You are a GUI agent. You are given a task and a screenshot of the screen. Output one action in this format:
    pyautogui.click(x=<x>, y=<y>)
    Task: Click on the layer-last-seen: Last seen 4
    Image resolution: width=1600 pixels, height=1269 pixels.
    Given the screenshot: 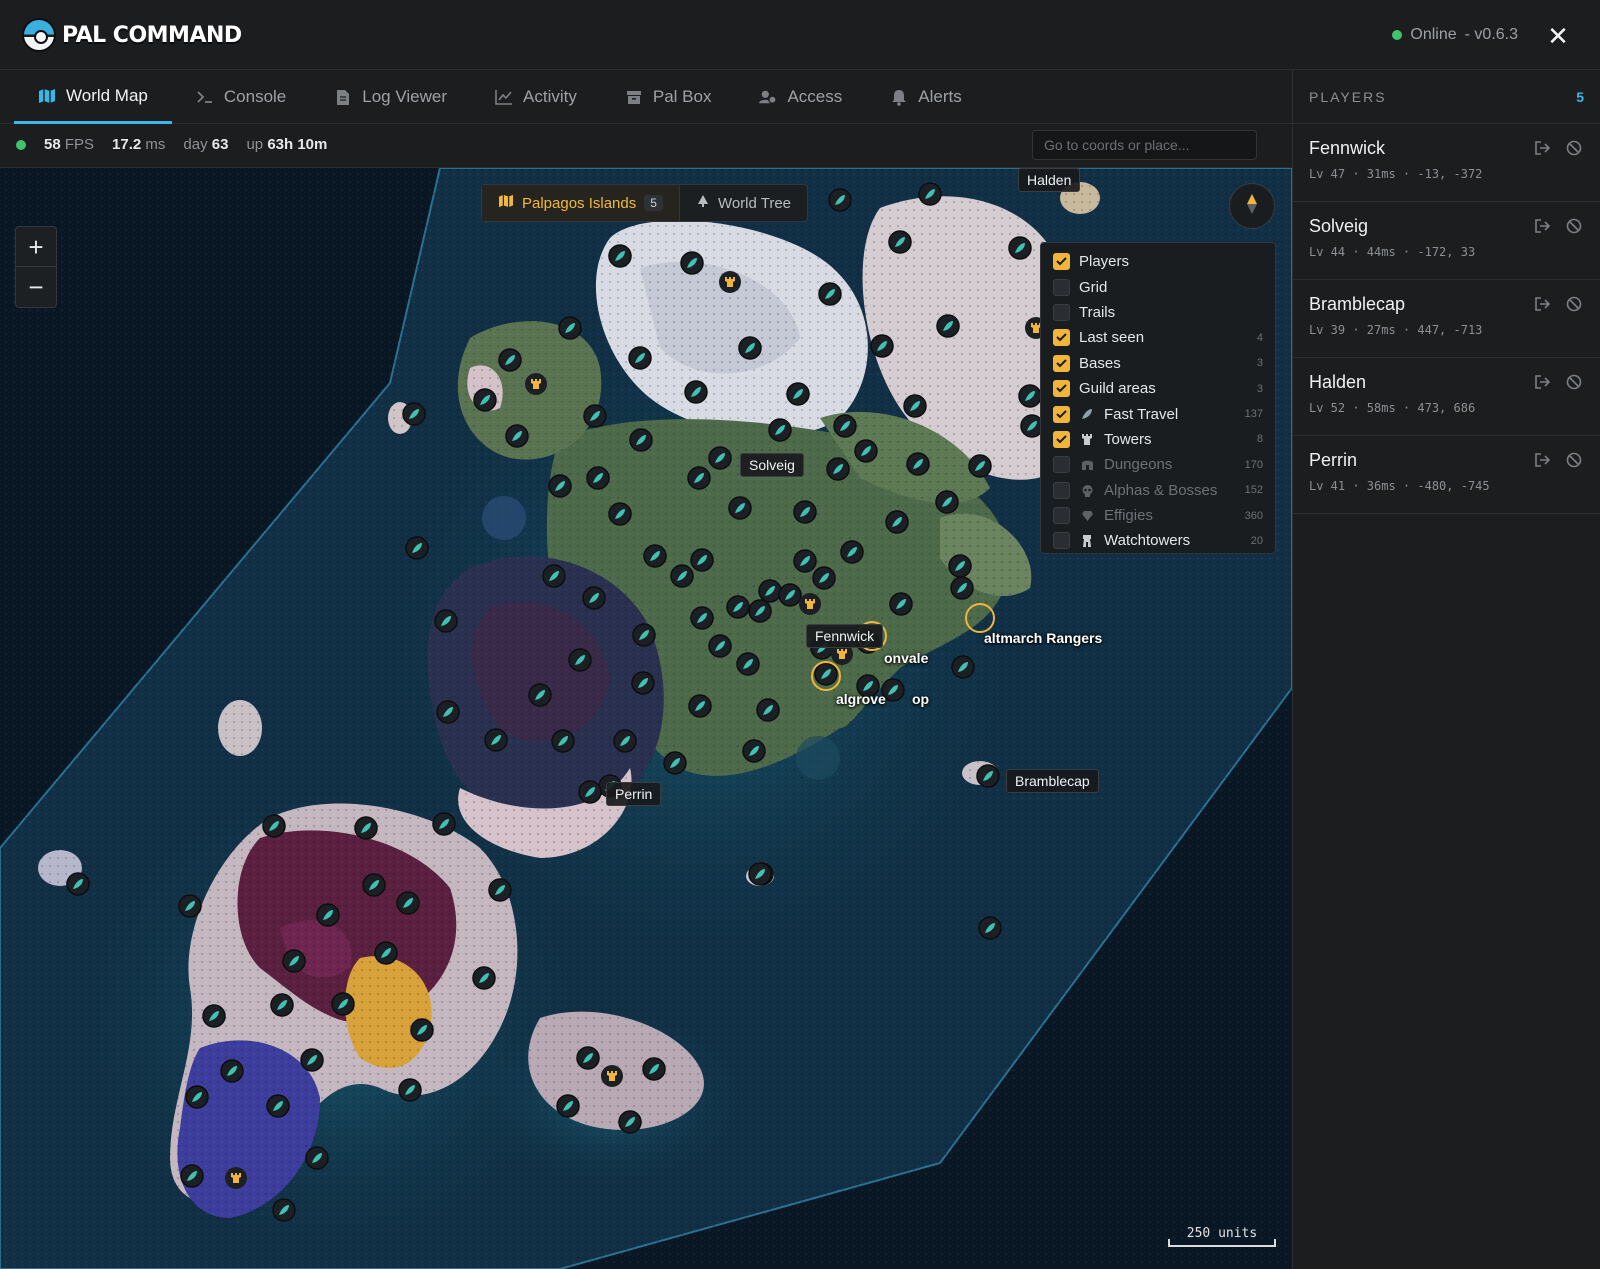 What is the action you would take?
    pyautogui.click(x=1158, y=337)
    